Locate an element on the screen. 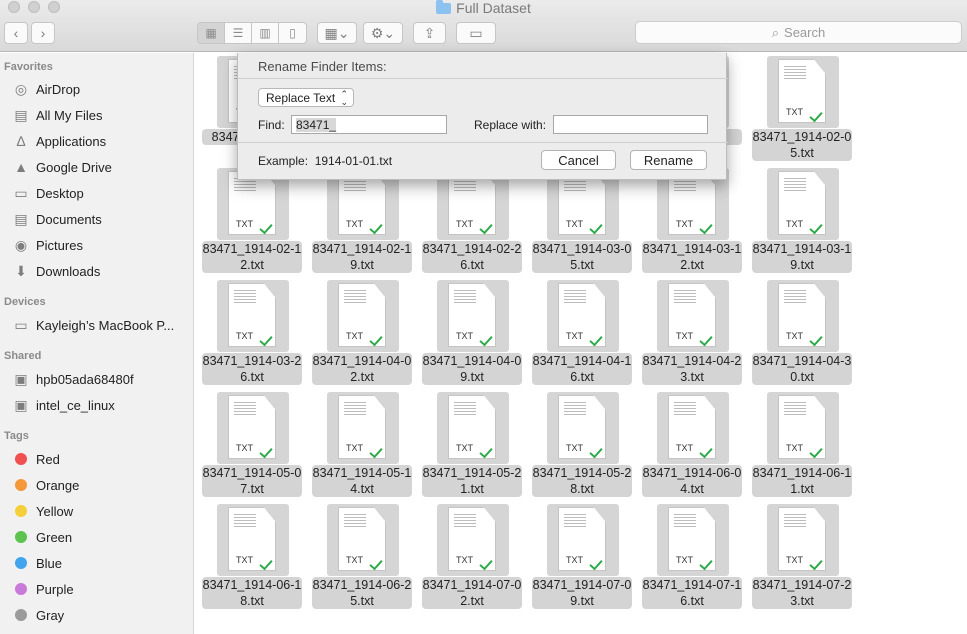 The image size is (967, 634). column-view-button: ▥ is located at coordinates (265, 33).